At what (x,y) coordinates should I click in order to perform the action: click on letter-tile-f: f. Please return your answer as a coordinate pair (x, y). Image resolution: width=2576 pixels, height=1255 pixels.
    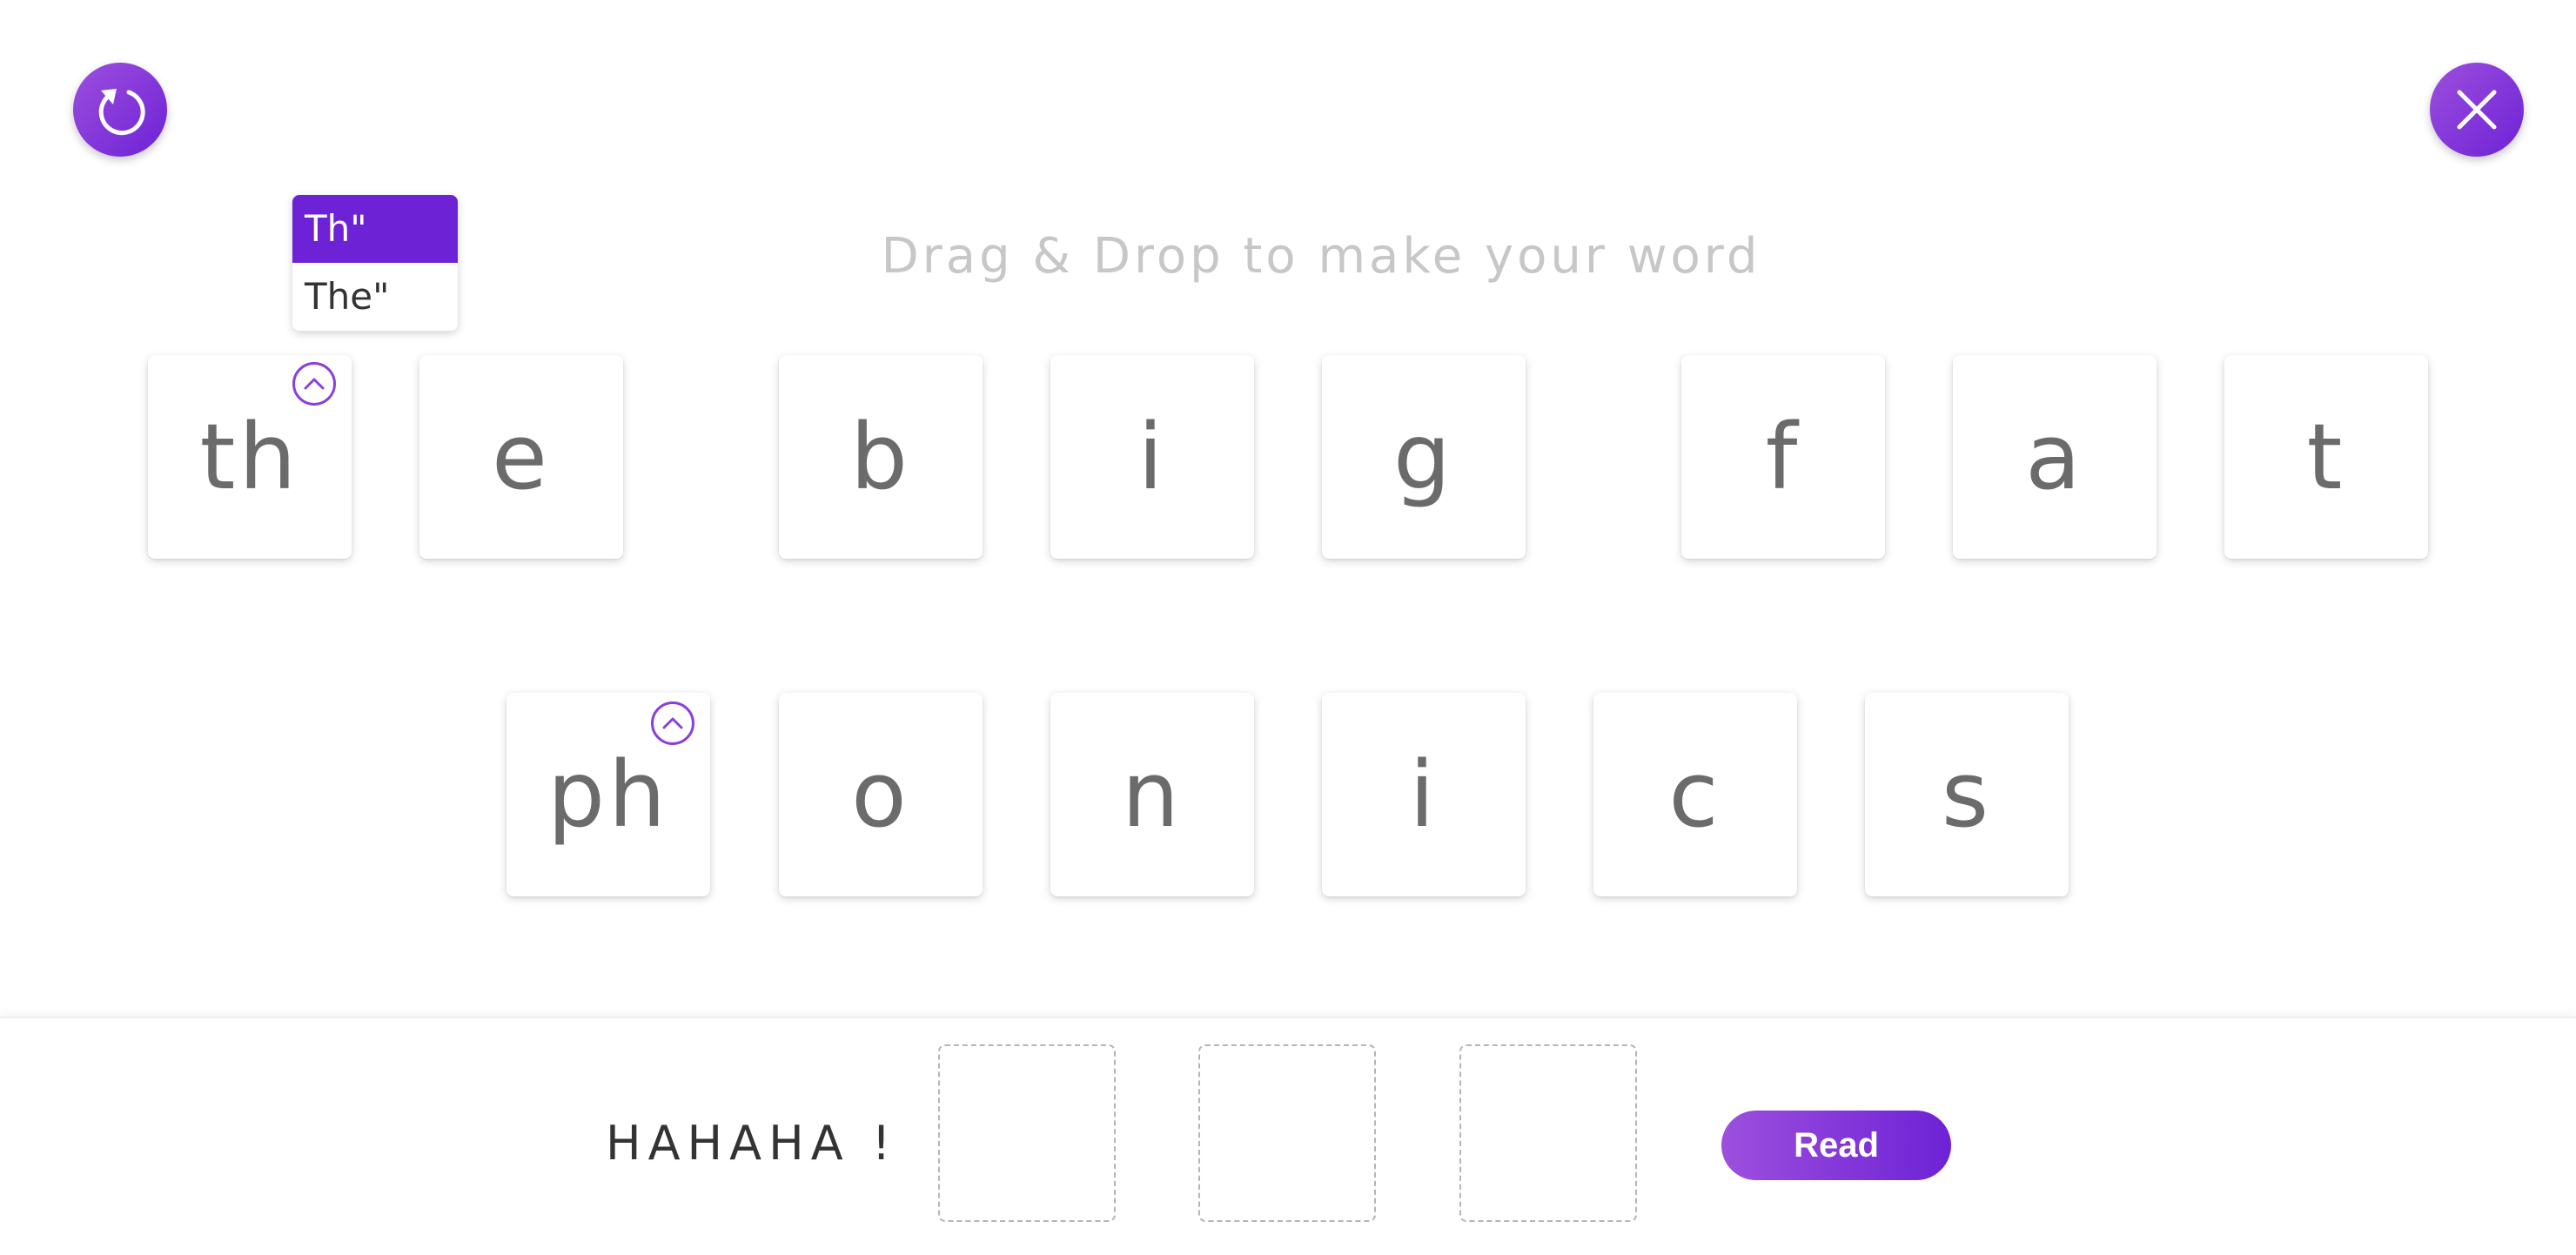
    Looking at the image, I should click on (1783, 457).